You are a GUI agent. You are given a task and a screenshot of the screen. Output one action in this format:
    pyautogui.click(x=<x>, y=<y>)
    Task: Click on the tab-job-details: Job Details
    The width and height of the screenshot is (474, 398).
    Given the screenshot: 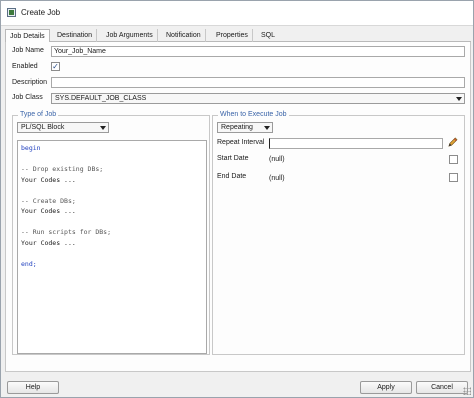 What is the action you would take?
    pyautogui.click(x=27, y=36)
    